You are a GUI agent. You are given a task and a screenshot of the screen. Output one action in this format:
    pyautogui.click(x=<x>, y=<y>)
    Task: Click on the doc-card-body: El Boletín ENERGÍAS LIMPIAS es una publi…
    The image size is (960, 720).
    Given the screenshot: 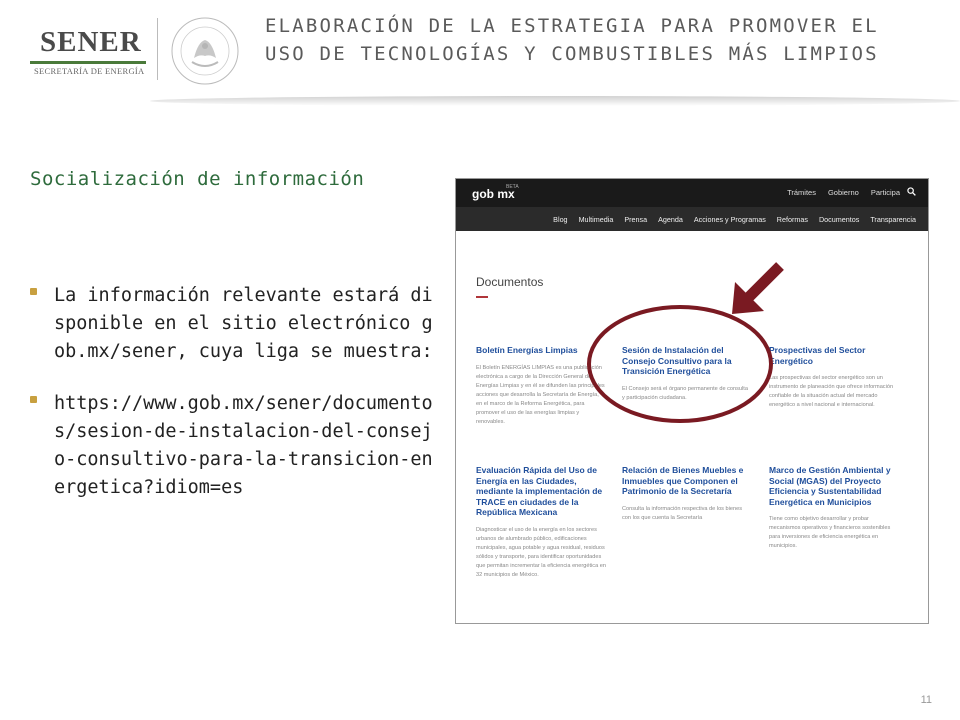 What is the action you would take?
    pyautogui.click(x=540, y=394)
    